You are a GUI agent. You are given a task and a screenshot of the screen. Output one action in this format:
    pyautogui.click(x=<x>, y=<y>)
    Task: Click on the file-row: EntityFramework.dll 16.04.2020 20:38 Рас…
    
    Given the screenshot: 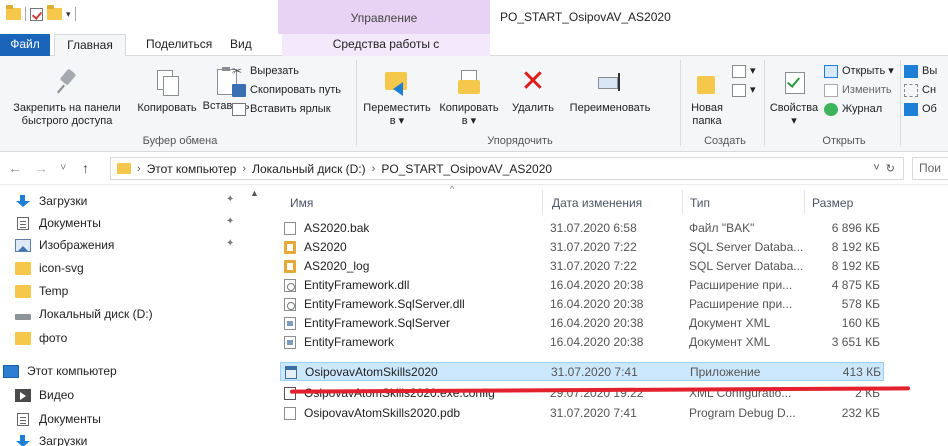 What is the action you would take?
    pyautogui.click(x=582, y=285)
    